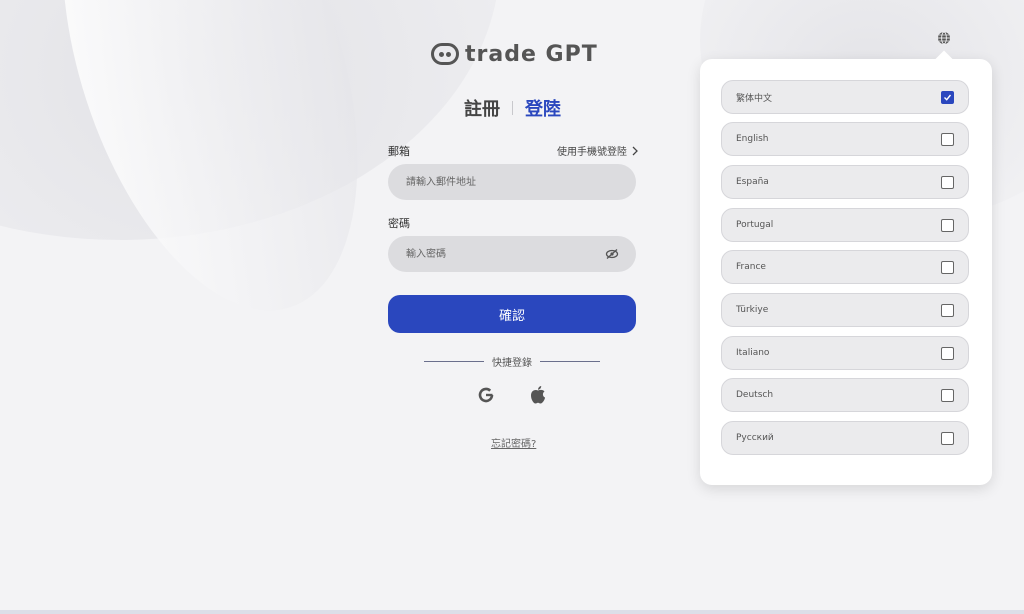  I want to click on chevron-right-icon, so click(635, 150).